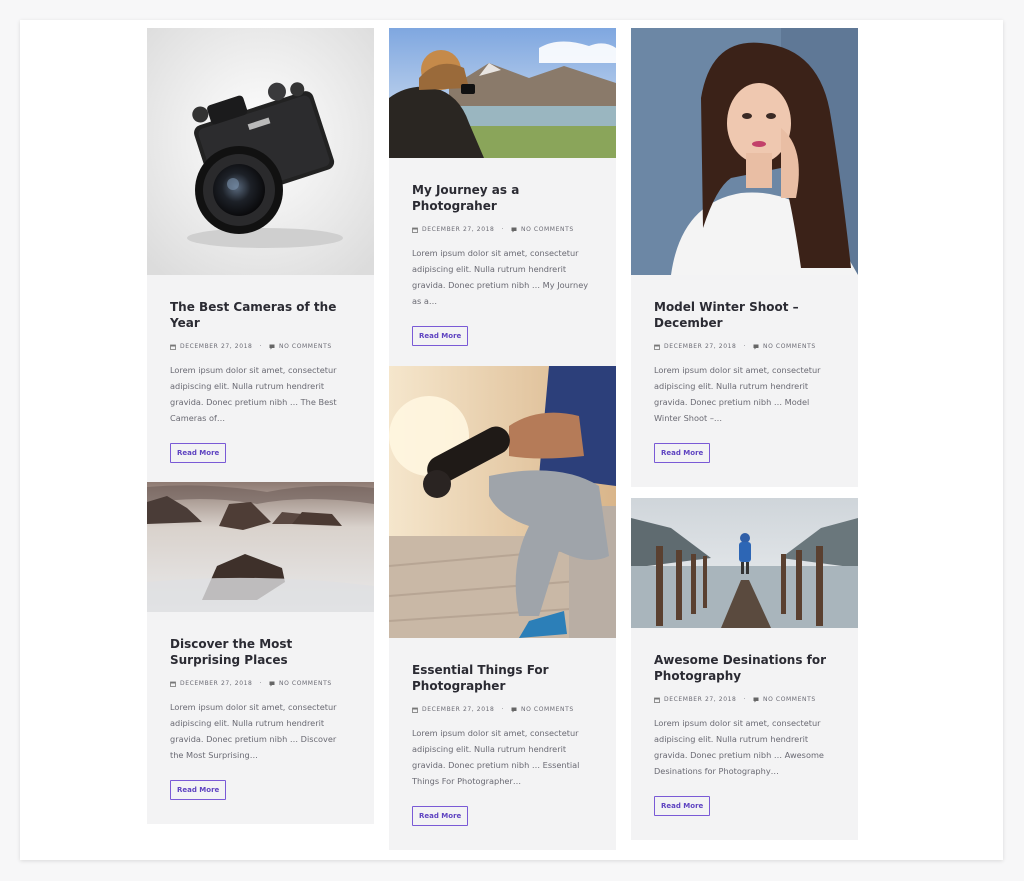 Image resolution: width=1024 pixels, height=881 pixels. Describe the element at coordinates (260, 315) in the screenshot. I see `post-title: The Best Cameras of the Year` at that location.